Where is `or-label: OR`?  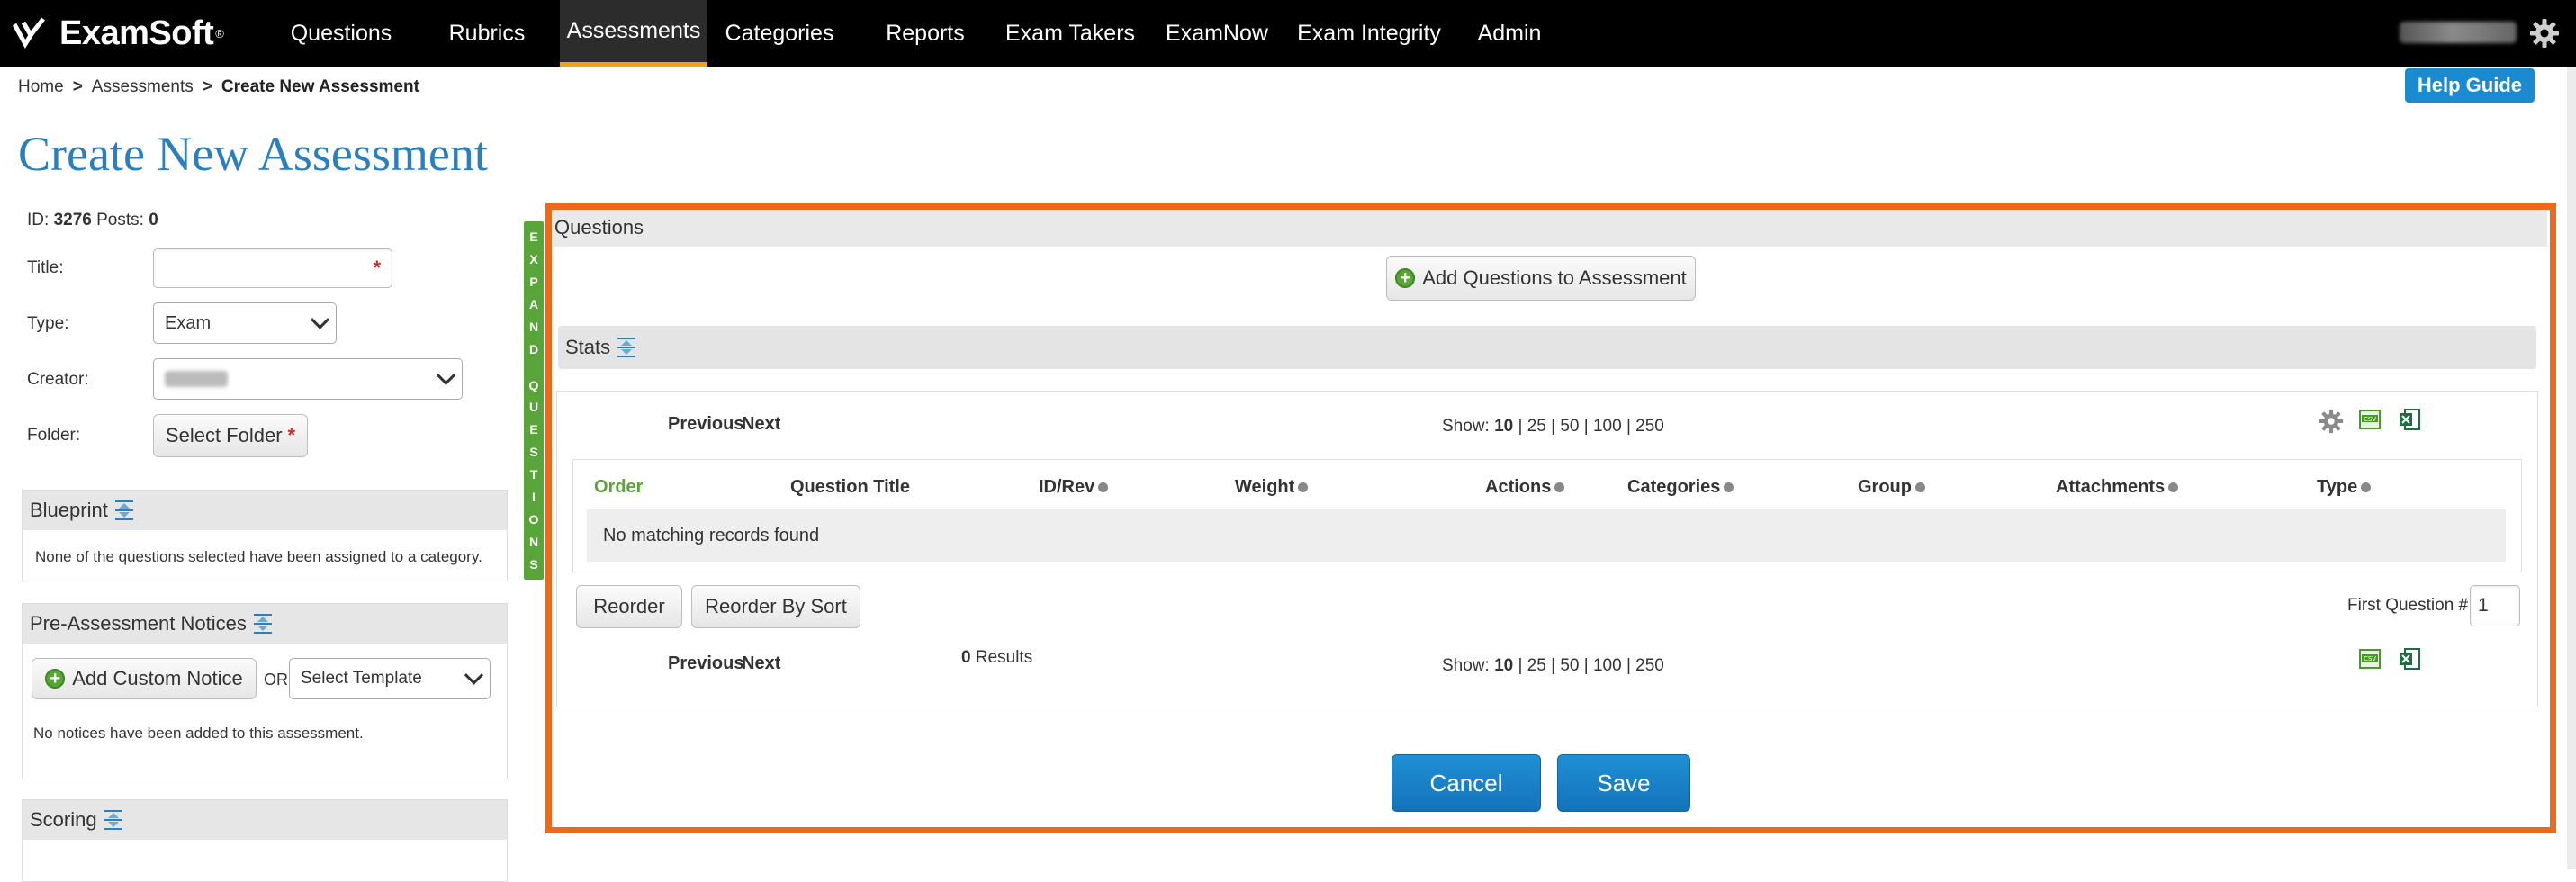
or-label: OR is located at coordinates (276, 679).